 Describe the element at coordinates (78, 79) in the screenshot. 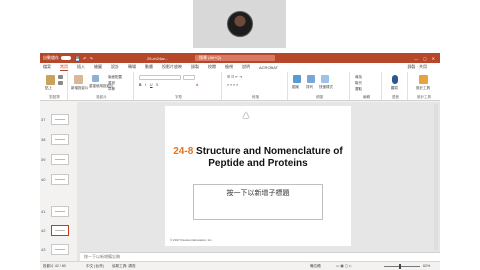

I see `new-slide-icon` at that location.